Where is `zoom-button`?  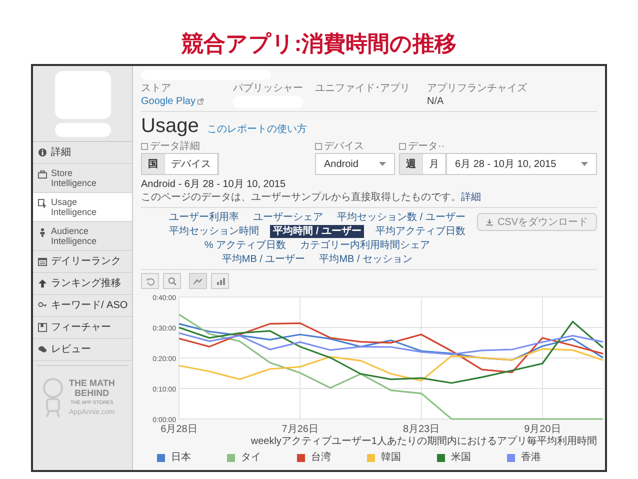
zoom-button is located at coordinates (172, 281).